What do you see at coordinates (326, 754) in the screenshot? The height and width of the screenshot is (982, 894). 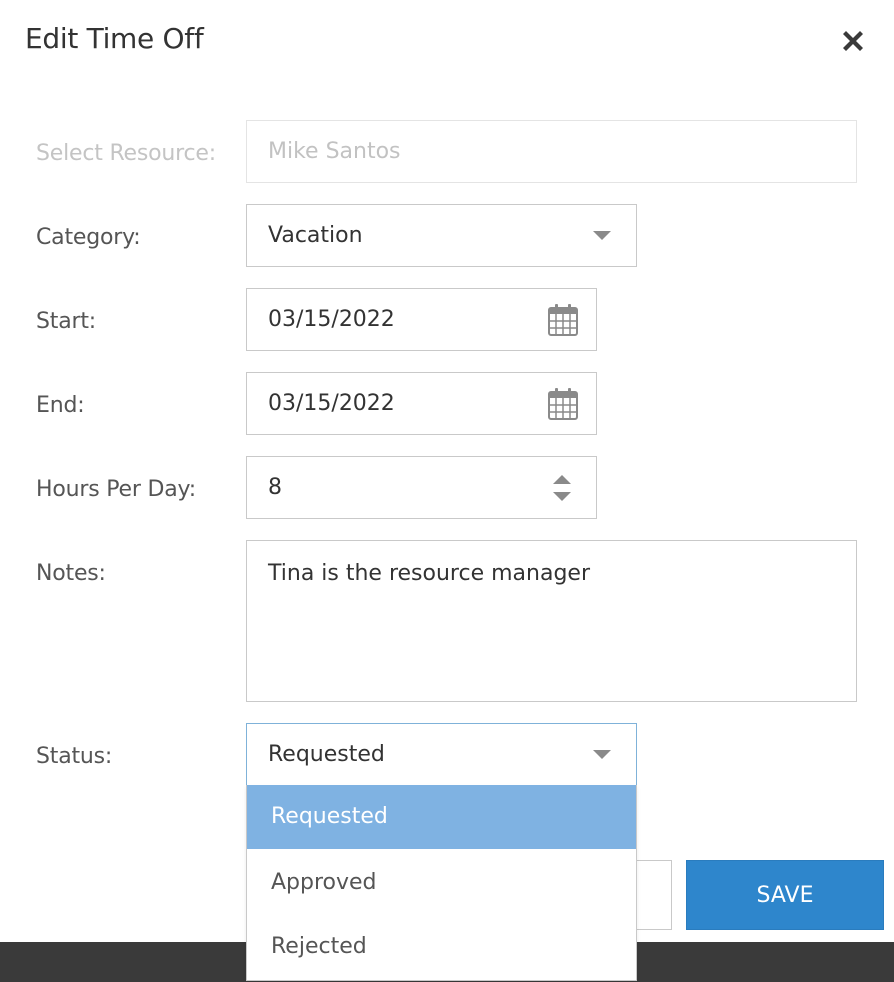 I see `status-value: Requested` at bounding box center [326, 754].